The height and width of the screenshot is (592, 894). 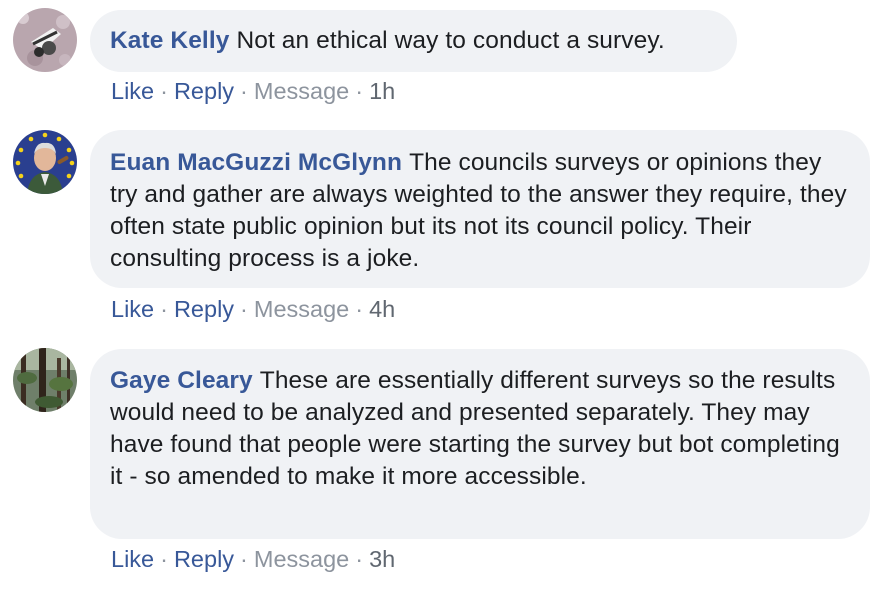 I want to click on comment-text: Not an ethical way to conduct a survey., so click(x=450, y=40).